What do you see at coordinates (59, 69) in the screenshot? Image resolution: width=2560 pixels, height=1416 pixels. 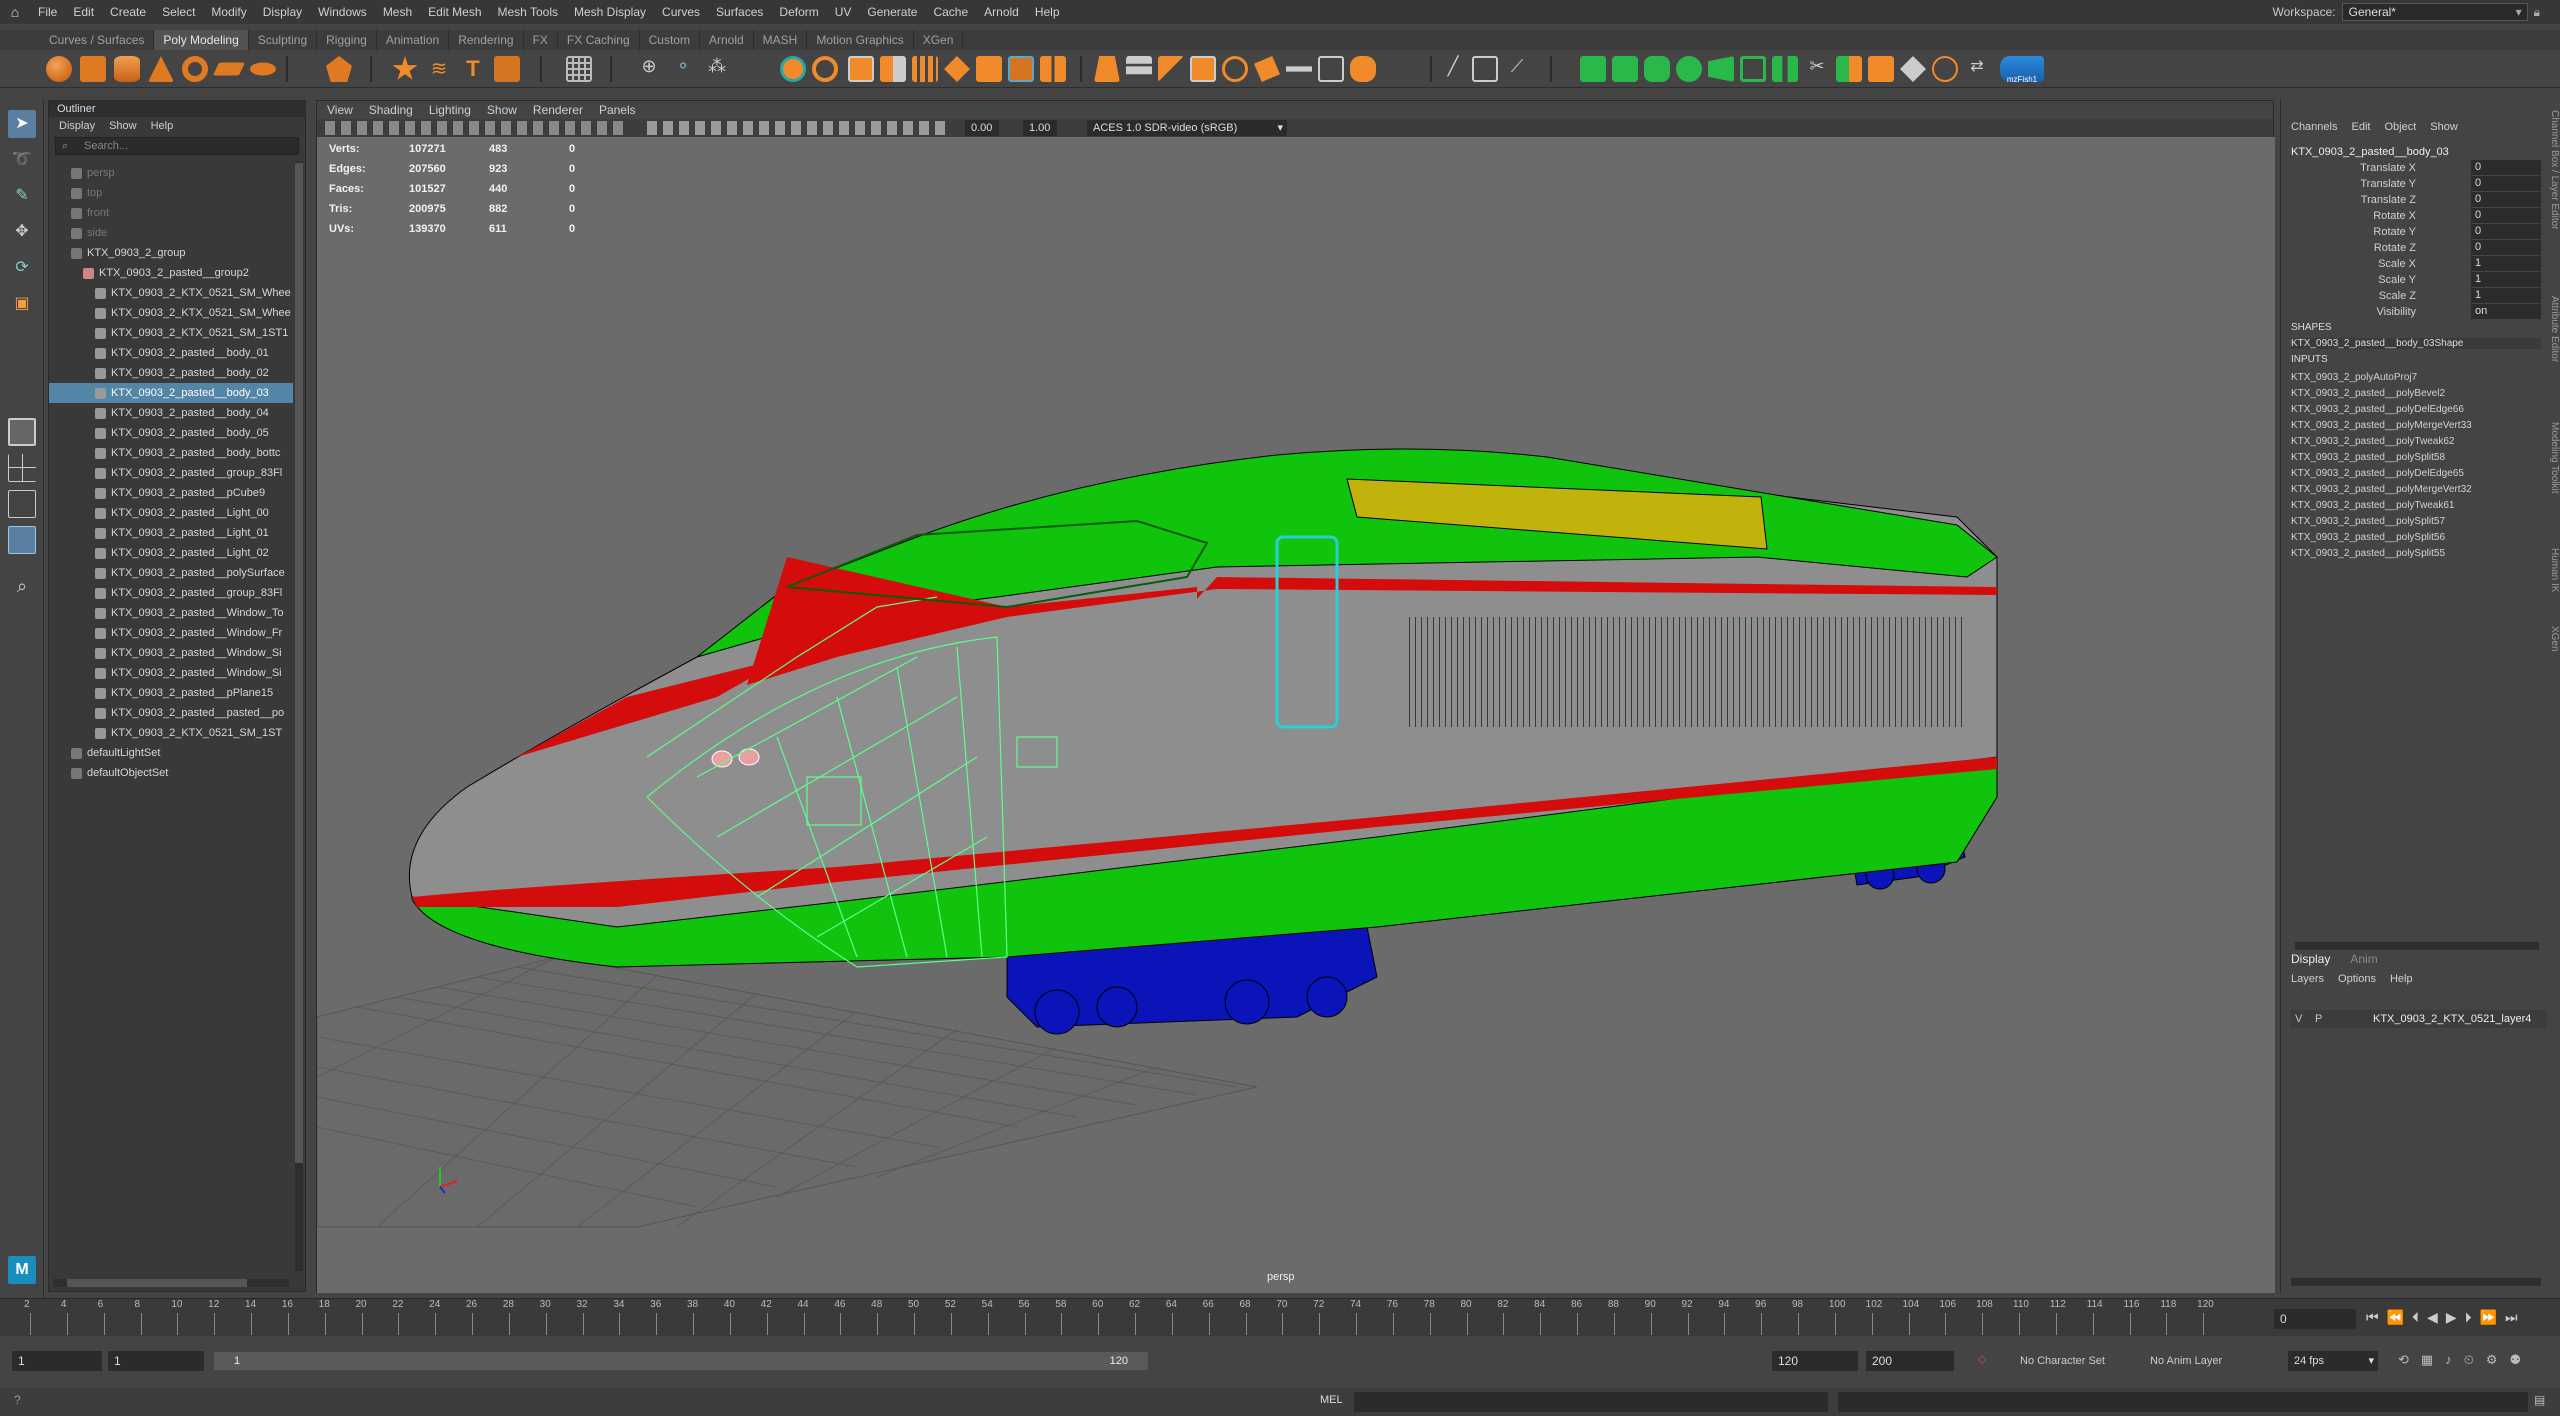 I see `poly-sphere-icon` at bounding box center [59, 69].